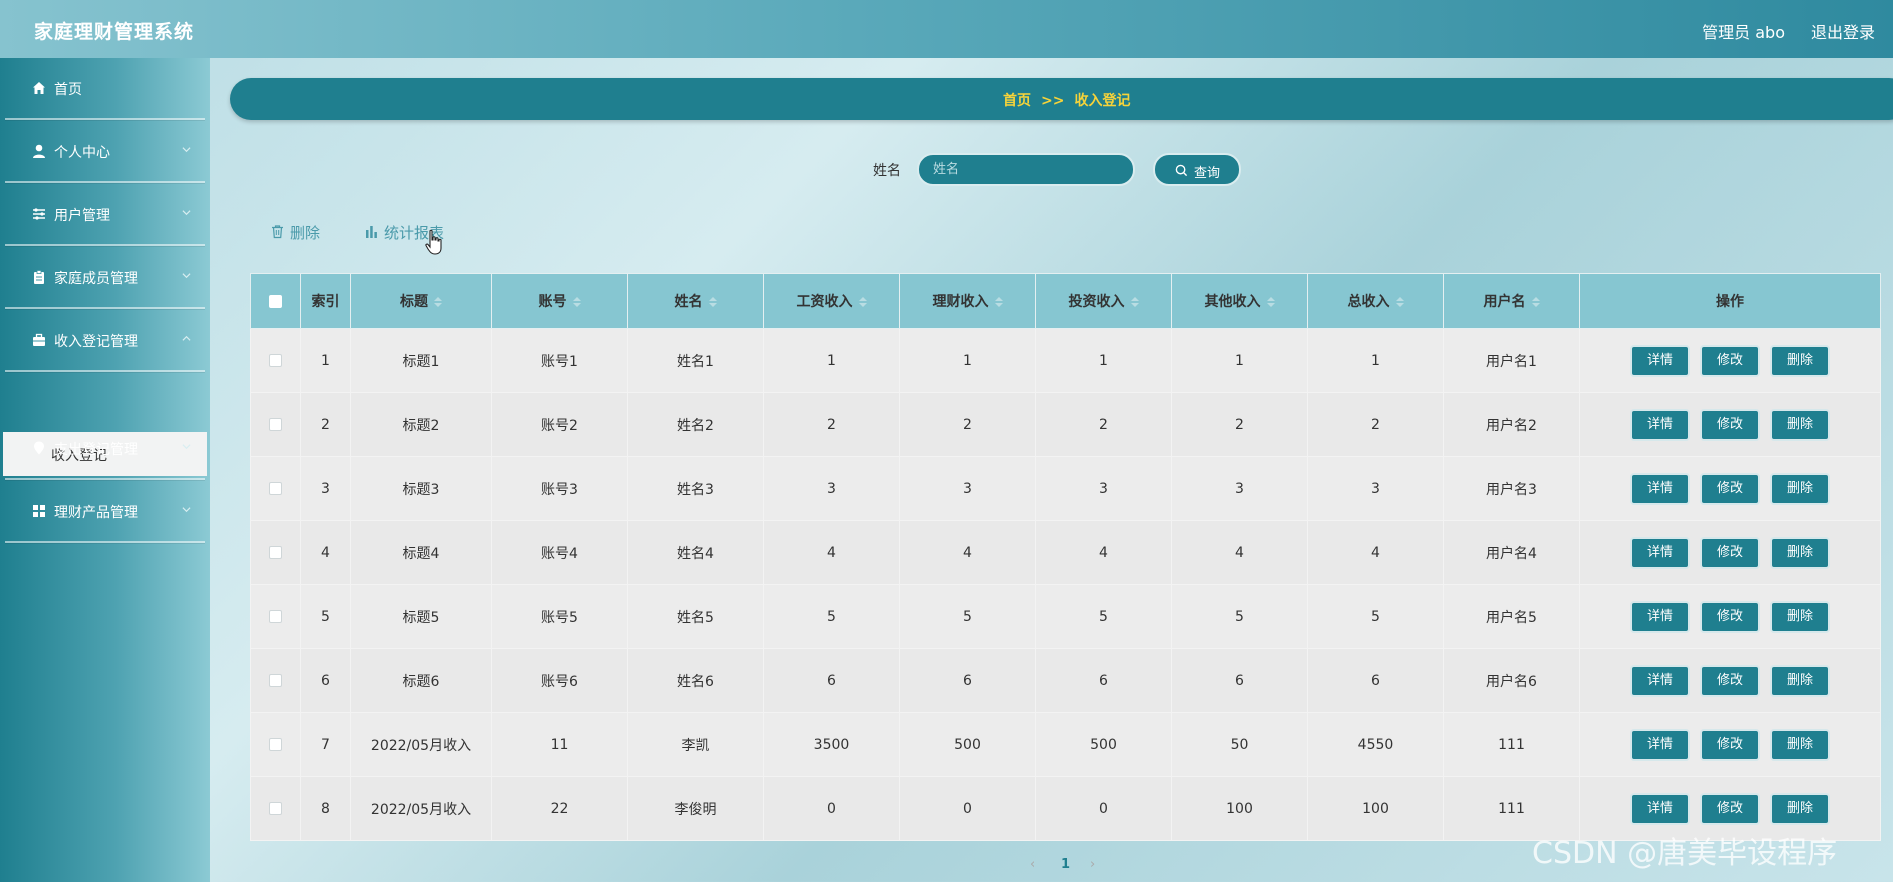 This screenshot has width=1893, height=882. What do you see at coordinates (186, 338) in the screenshot?
I see `chevron-up-icon` at bounding box center [186, 338].